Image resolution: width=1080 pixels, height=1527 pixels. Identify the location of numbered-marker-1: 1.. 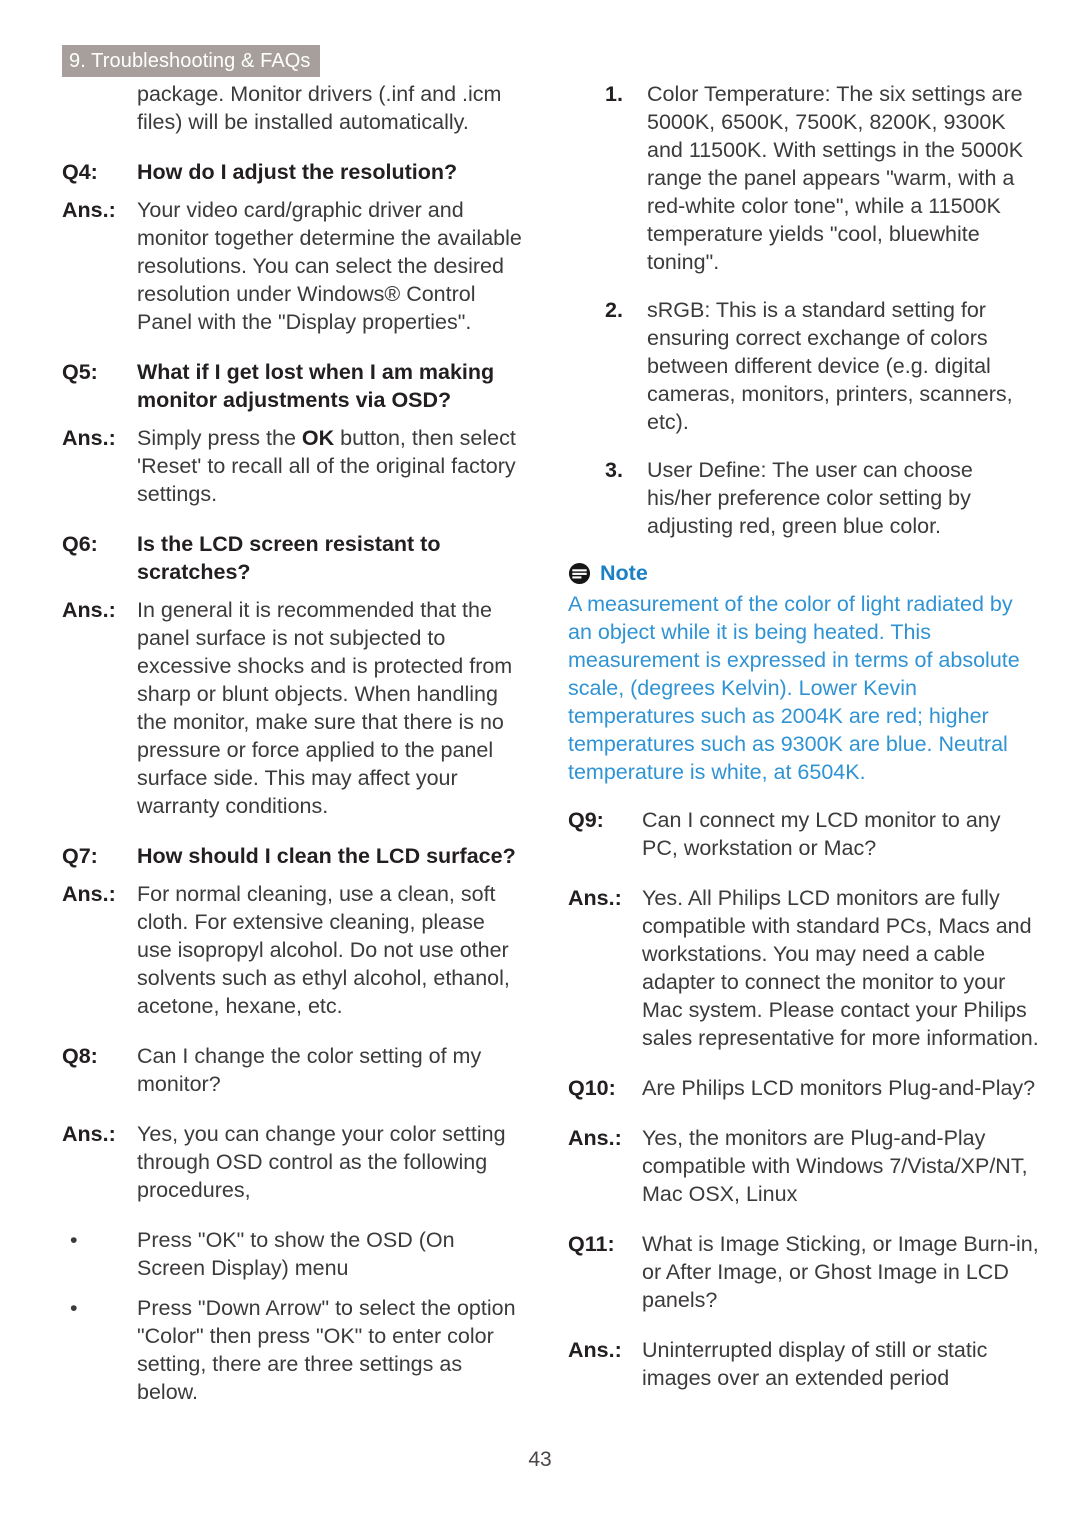
(614, 94).